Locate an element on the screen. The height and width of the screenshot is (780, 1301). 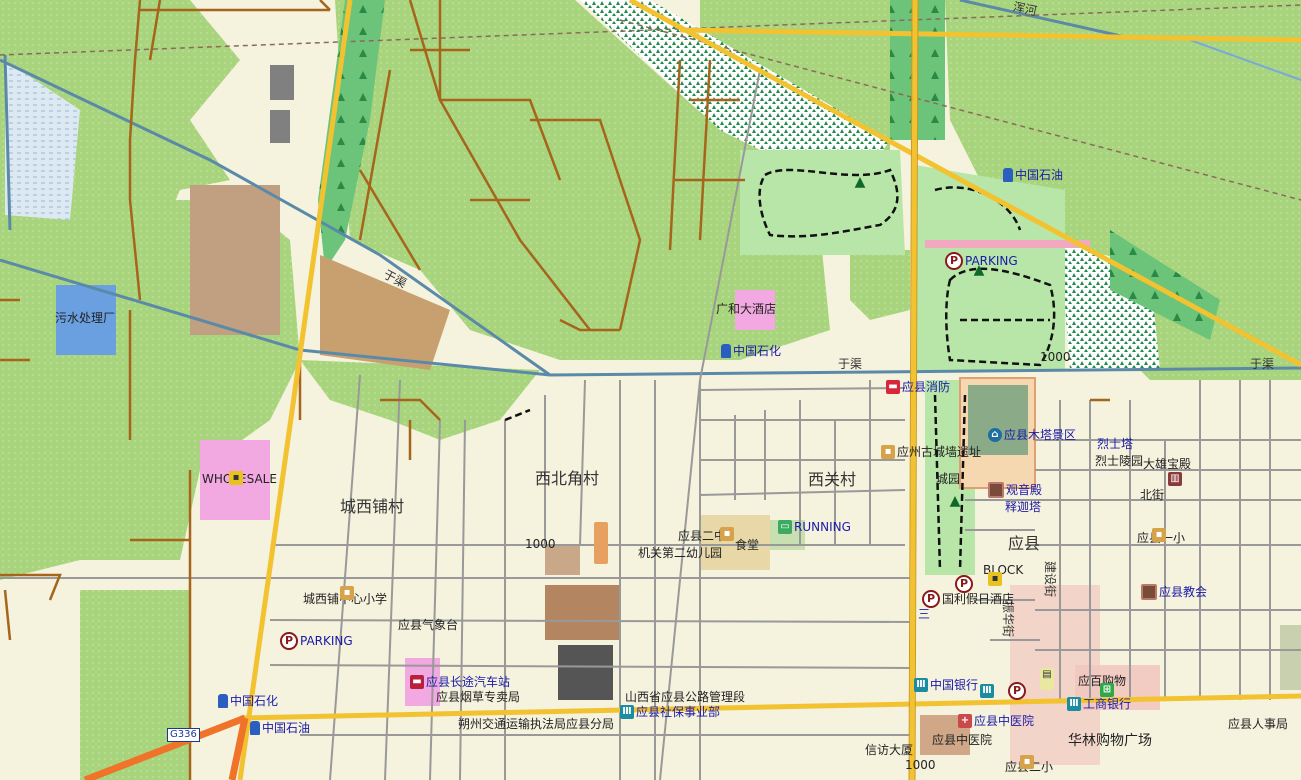
museum-icon: ⌂ is located at coordinates (995, 435).